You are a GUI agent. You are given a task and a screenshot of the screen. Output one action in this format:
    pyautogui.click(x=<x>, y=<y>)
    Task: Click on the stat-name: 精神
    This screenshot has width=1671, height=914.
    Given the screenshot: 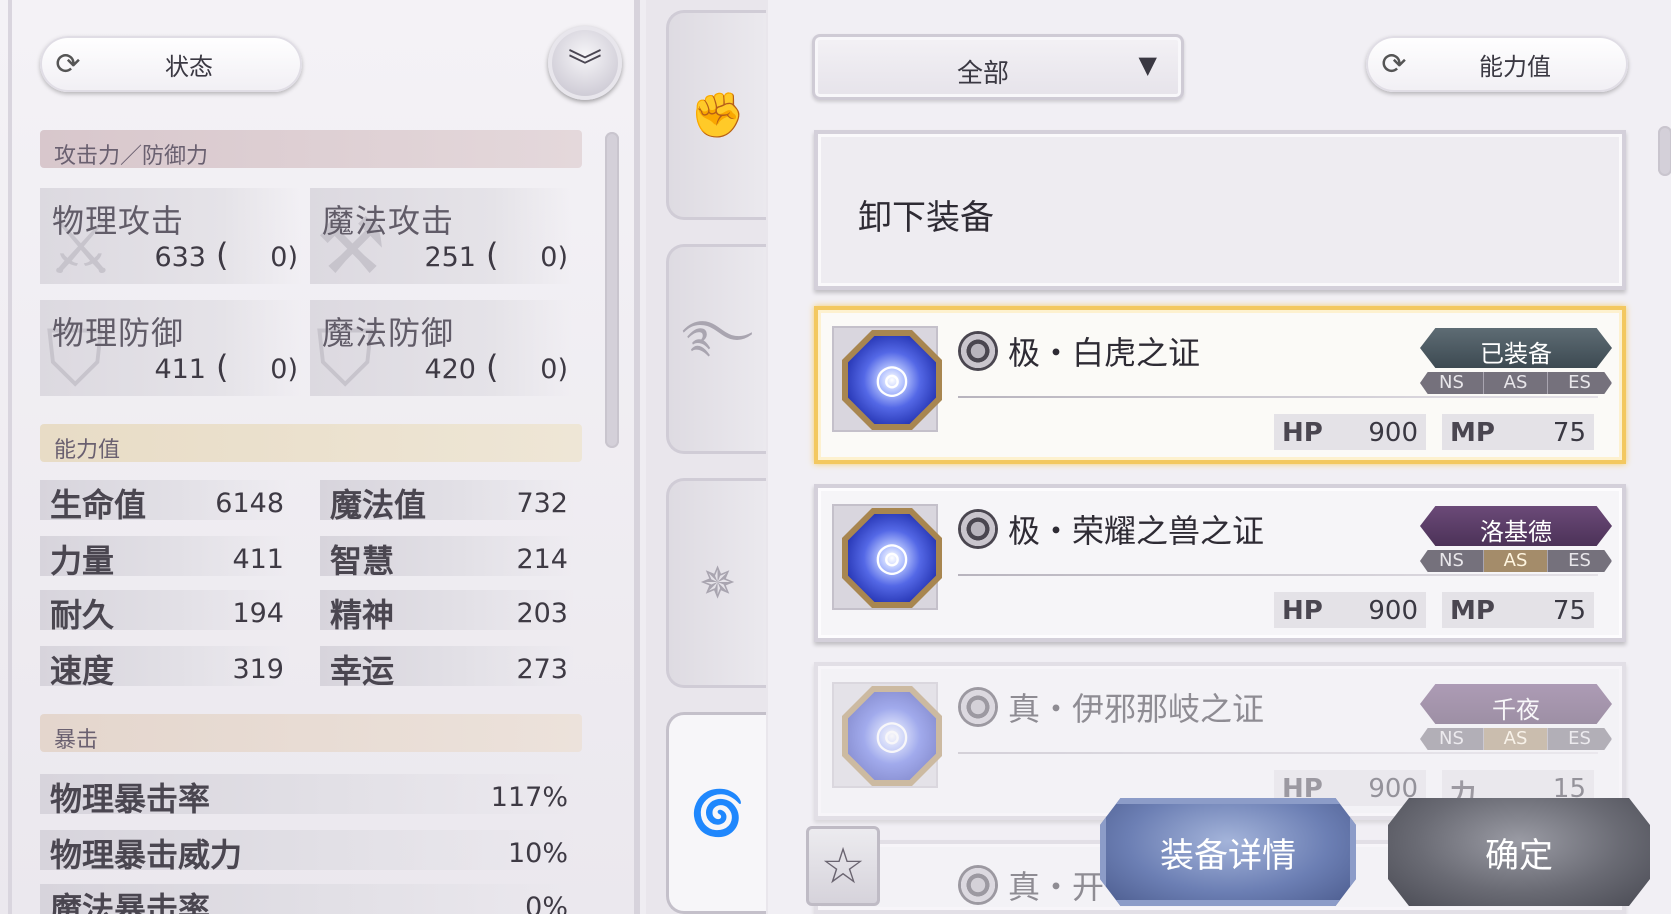 What is the action you would take?
    pyautogui.click(x=362, y=615)
    